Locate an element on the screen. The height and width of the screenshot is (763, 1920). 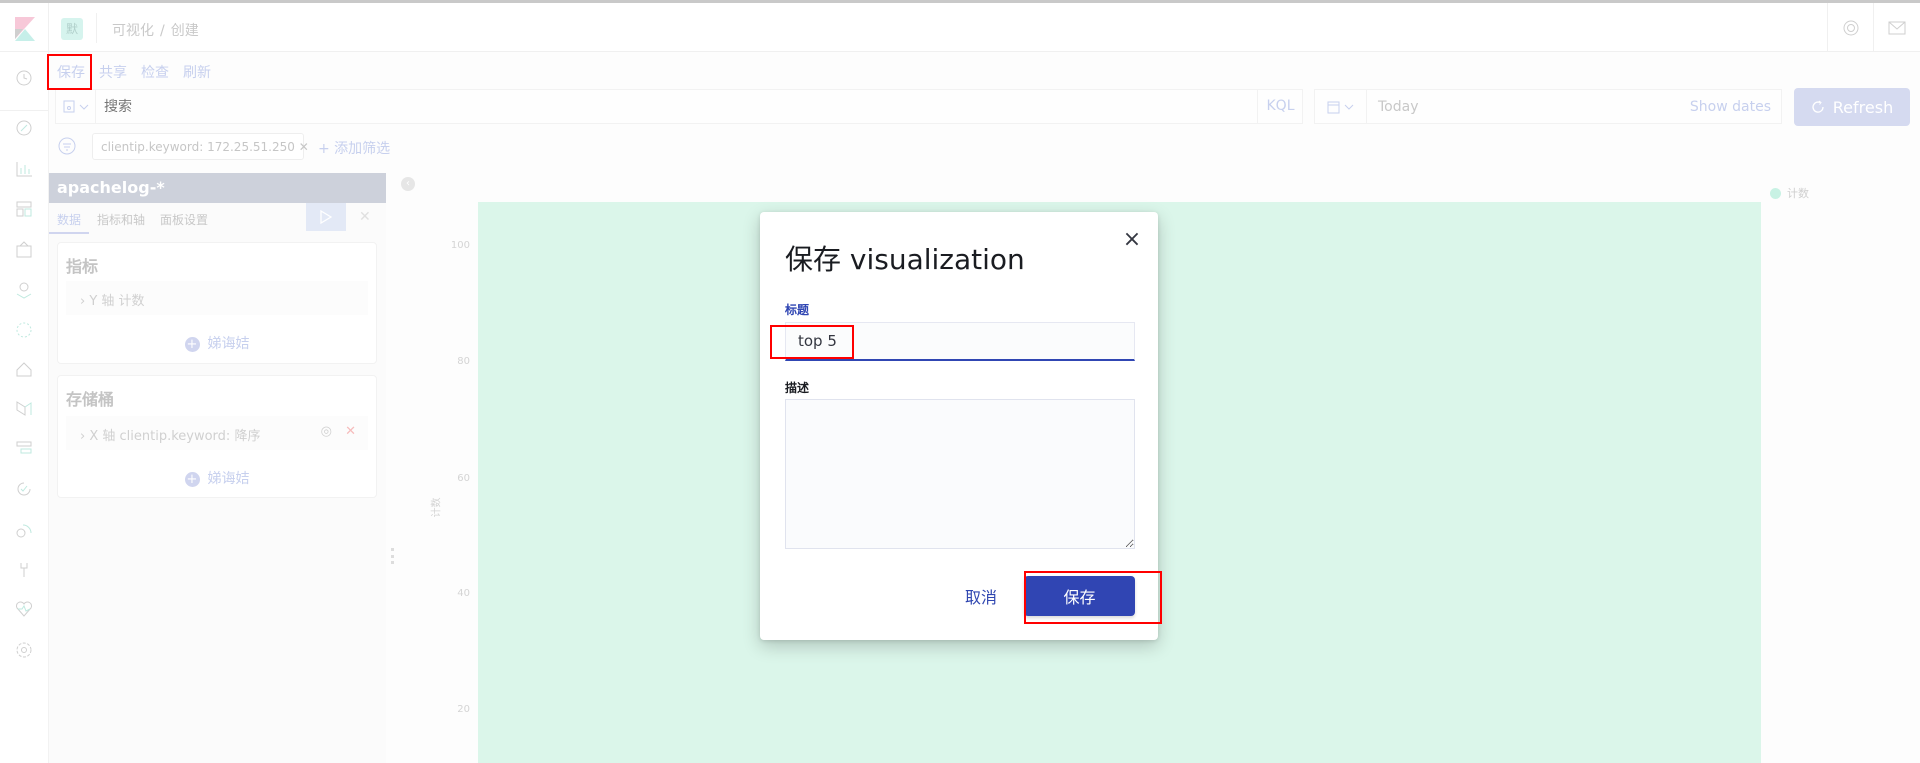
uptime-icon is located at coordinates (24, 489).